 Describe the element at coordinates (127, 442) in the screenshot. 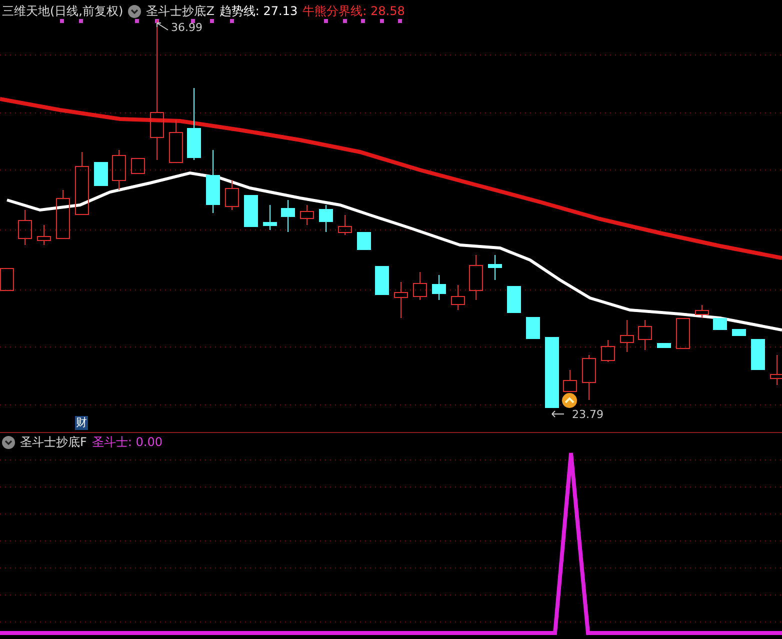

I see `indicator-value: 圣斗士: 0.00` at that location.